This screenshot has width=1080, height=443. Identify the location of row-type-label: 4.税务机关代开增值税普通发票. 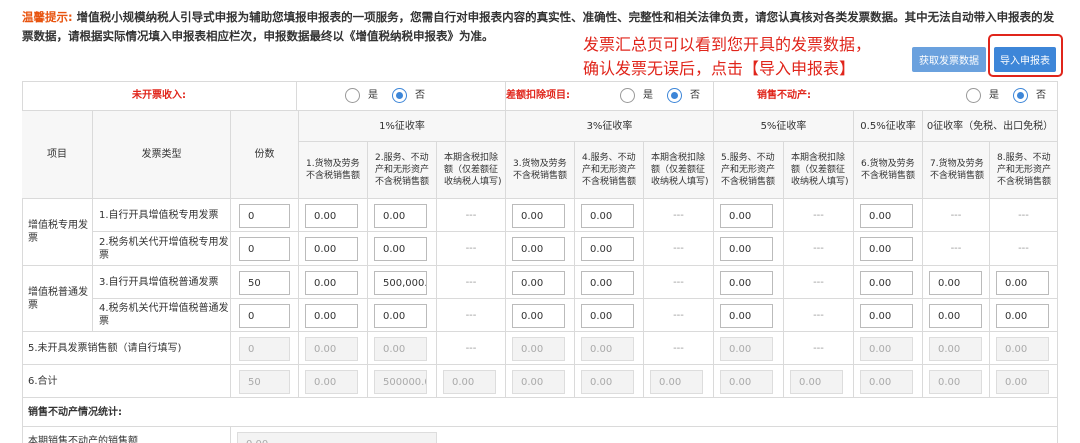
(162, 315).